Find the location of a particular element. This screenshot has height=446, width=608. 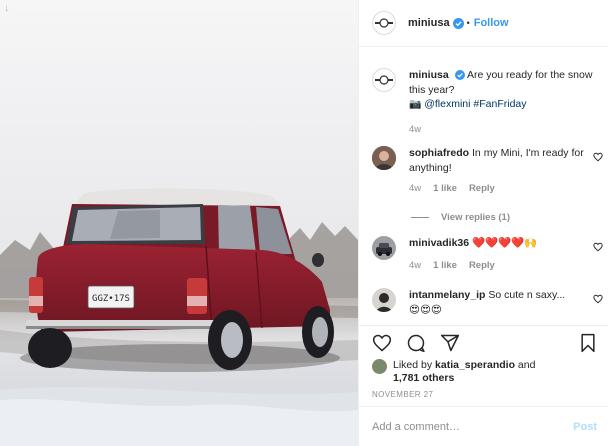

view-replies-label: View replies (1) is located at coordinates (475, 217).